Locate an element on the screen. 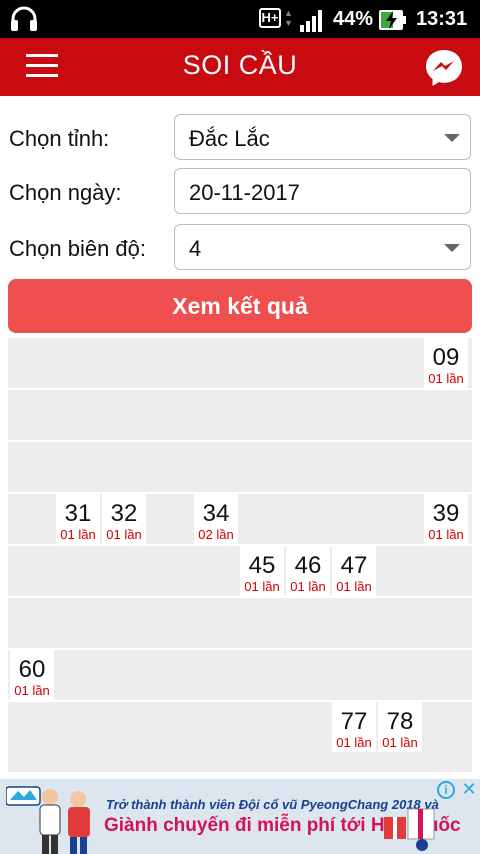 The width and height of the screenshot is (480, 854). amplitude-label: Chọn biên độ: is located at coordinates (77, 248).